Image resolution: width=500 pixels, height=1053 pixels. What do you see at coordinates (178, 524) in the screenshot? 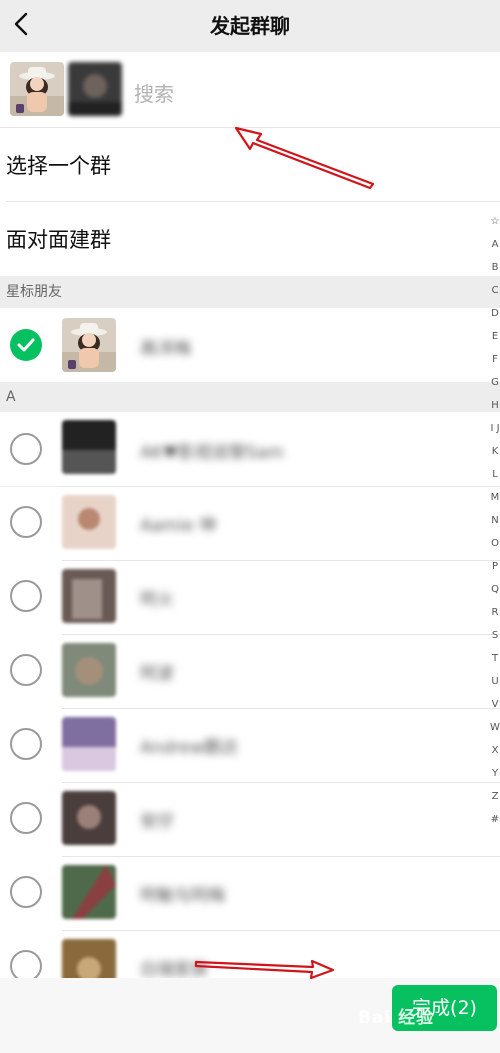
I see `contact-name: Aamie 坤` at bounding box center [178, 524].